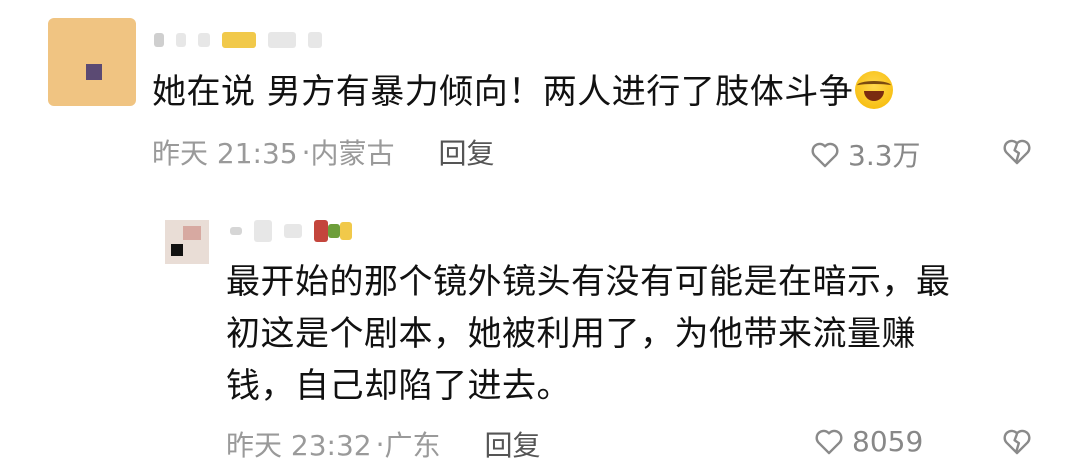 Image resolution: width=1080 pixels, height=470 pixels. I want to click on like-count: 3.3万, so click(884, 155).